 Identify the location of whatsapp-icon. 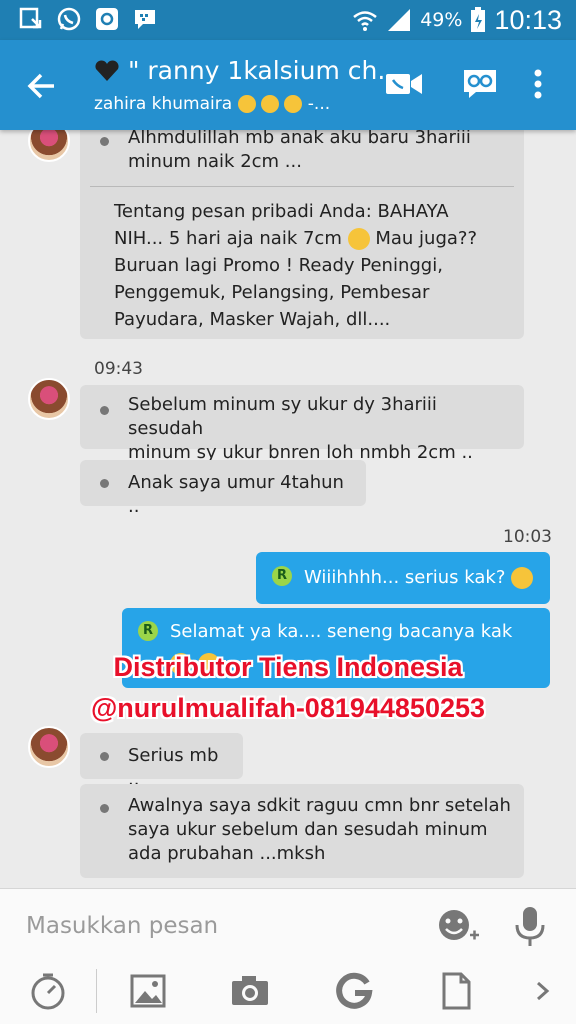
(69, 19).